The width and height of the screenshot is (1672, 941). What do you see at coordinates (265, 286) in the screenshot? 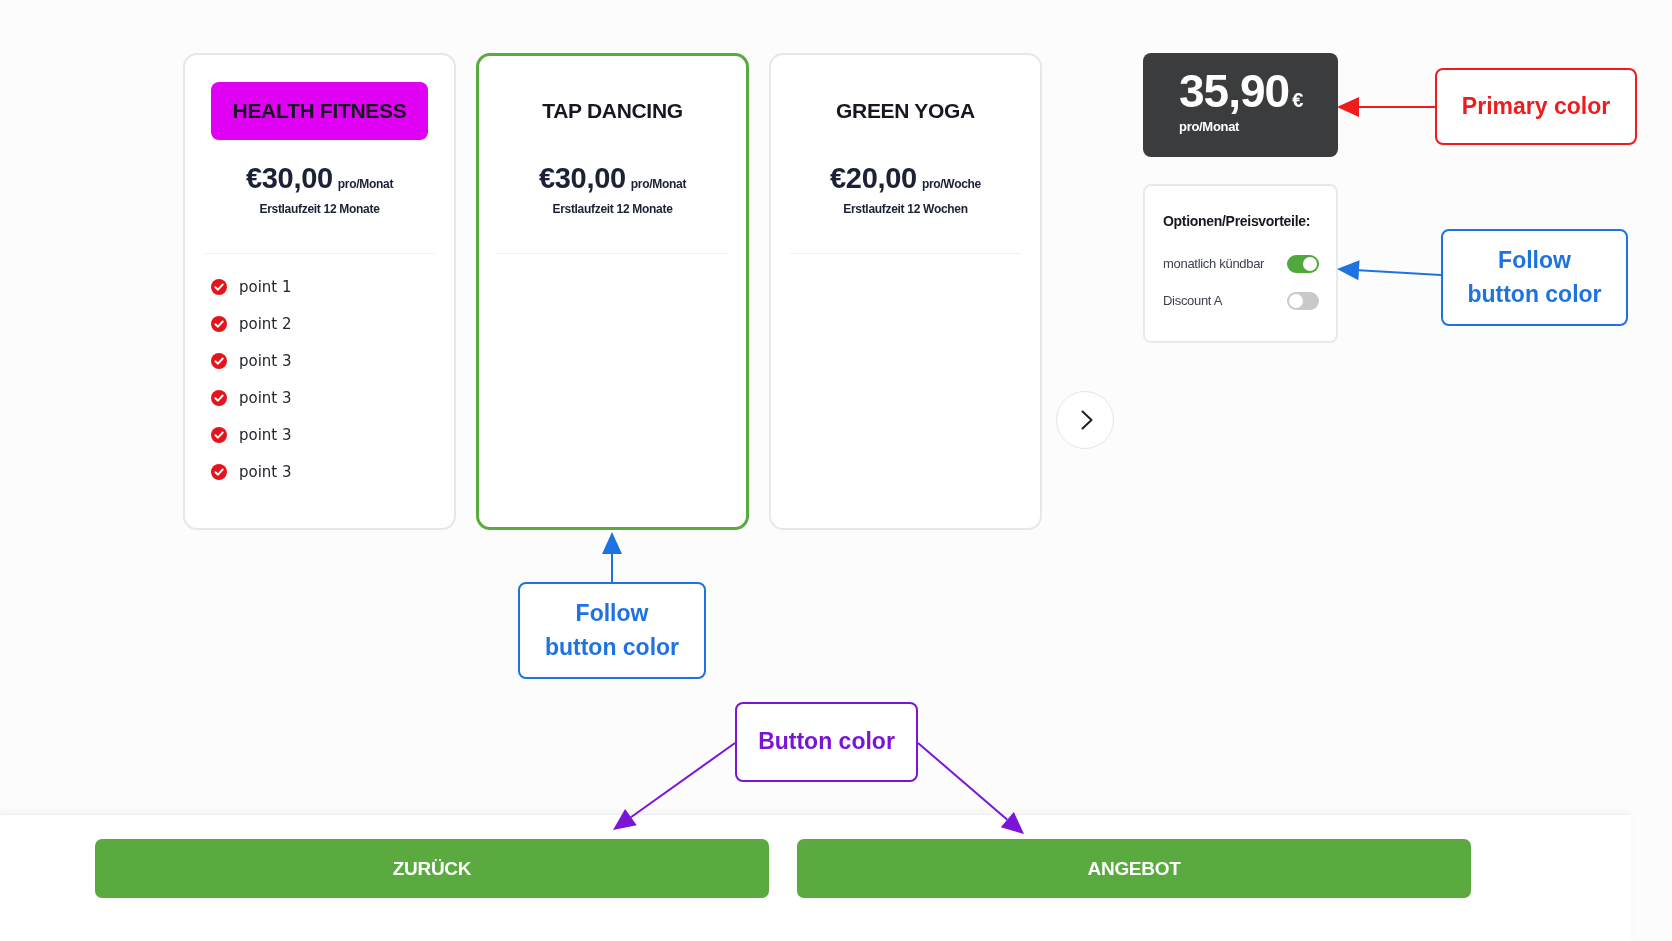
I see `feature-text: point 1` at bounding box center [265, 286].